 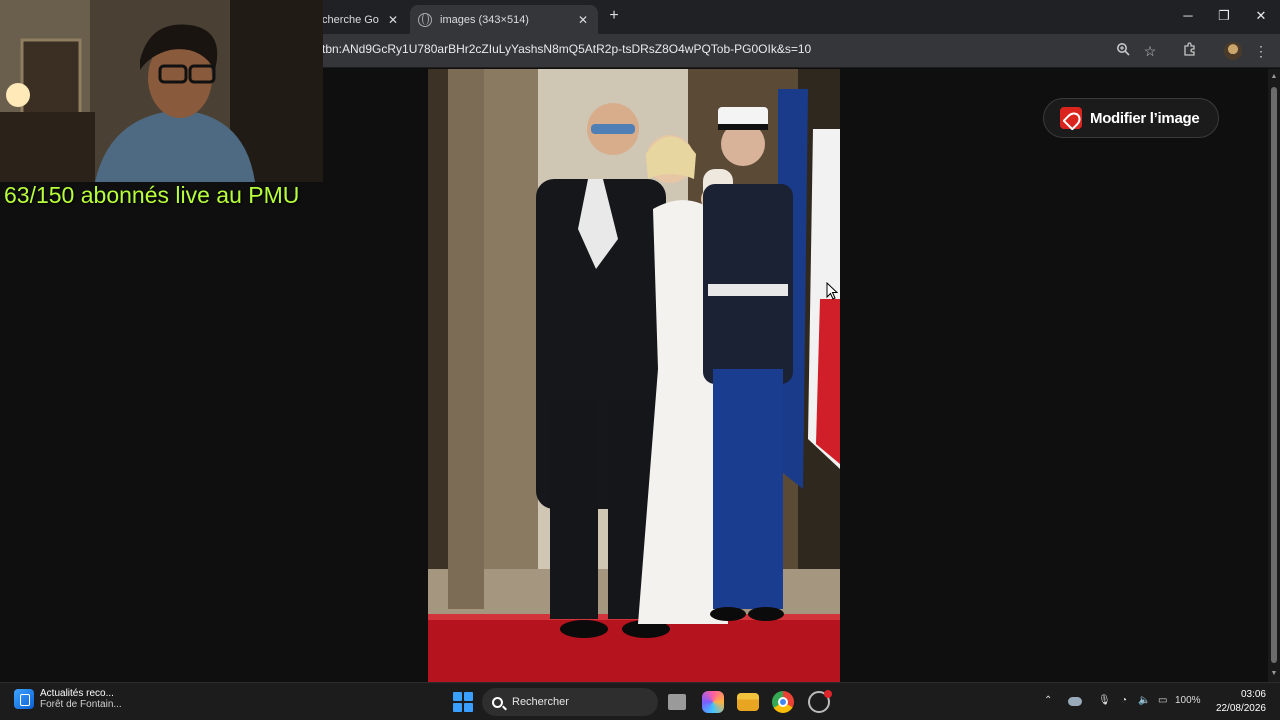 What do you see at coordinates (1253, 694) in the screenshot?
I see `clock-time: 03:06` at bounding box center [1253, 694].